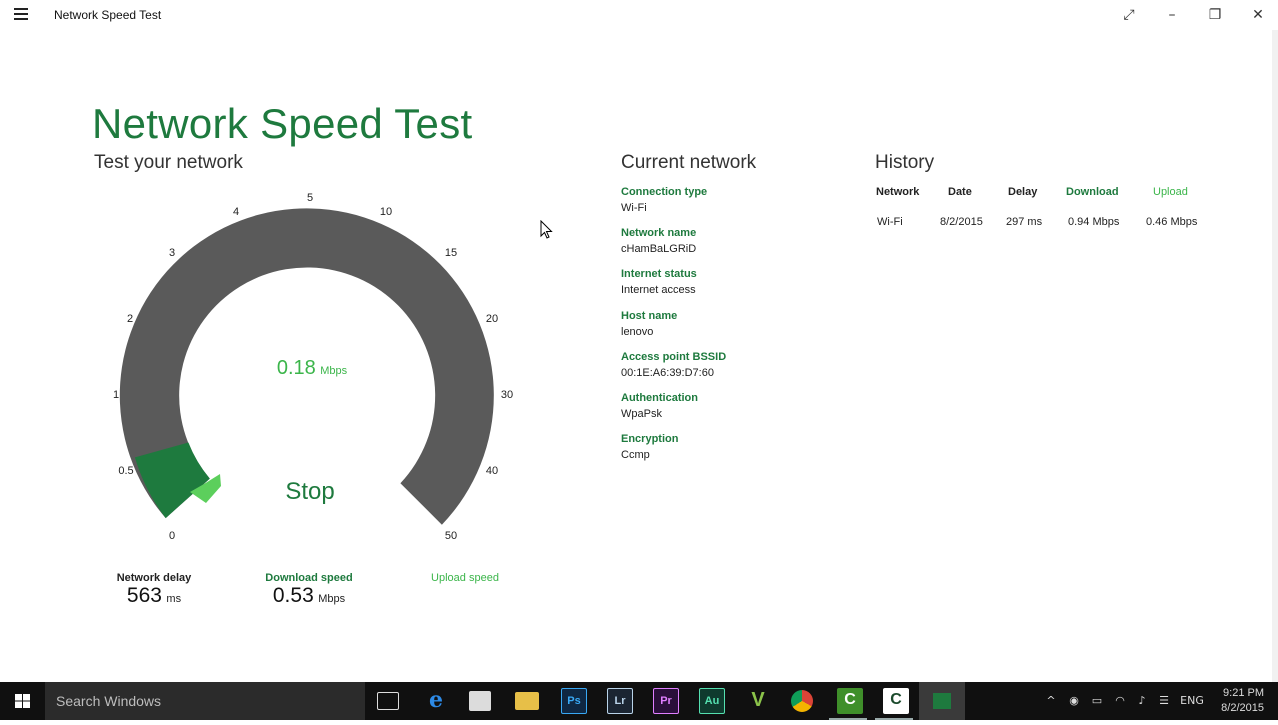 This screenshot has height=725, width=1278. Describe the element at coordinates (758, 701) in the screenshot. I see `vectorize-icon: V` at that location.